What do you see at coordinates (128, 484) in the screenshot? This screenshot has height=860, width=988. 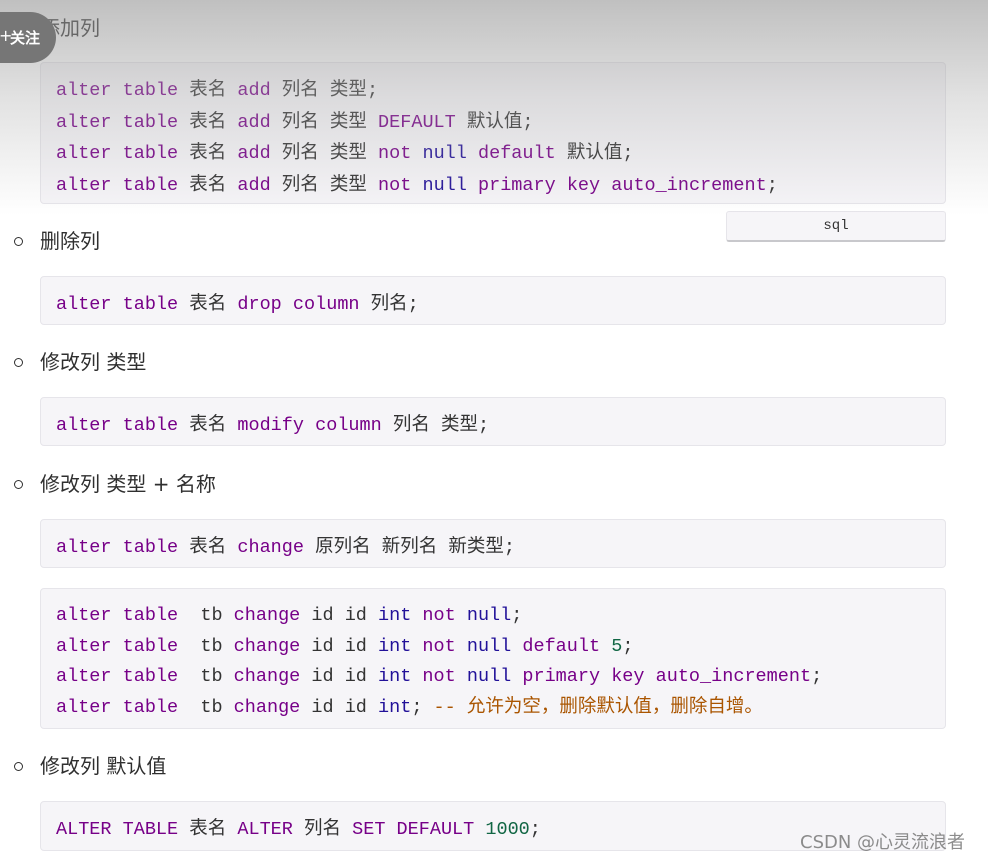 I see `section-title-change-type-name: 修改列 类型 + 名称` at bounding box center [128, 484].